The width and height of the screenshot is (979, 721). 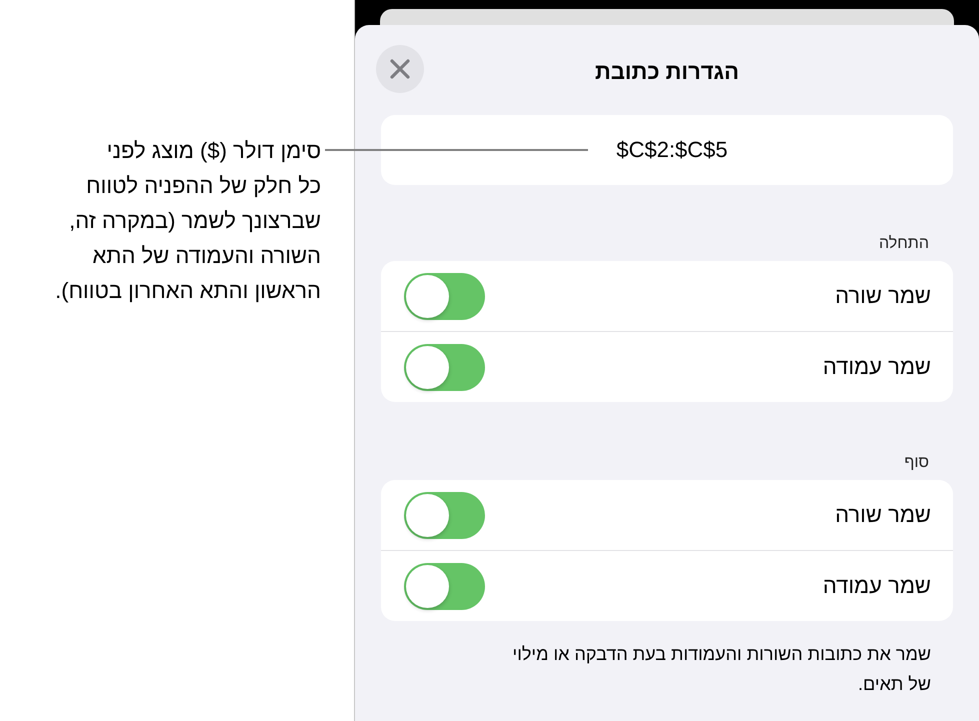 I want to click on callout-text: סימן דולר ($) מוצג לפני כל חלק של ההפניה לטווח שברצונך לשמר (במקרה זה, השורה והעמודה של התא הראשון והתא האחרון בטווח)., so click(x=188, y=221).